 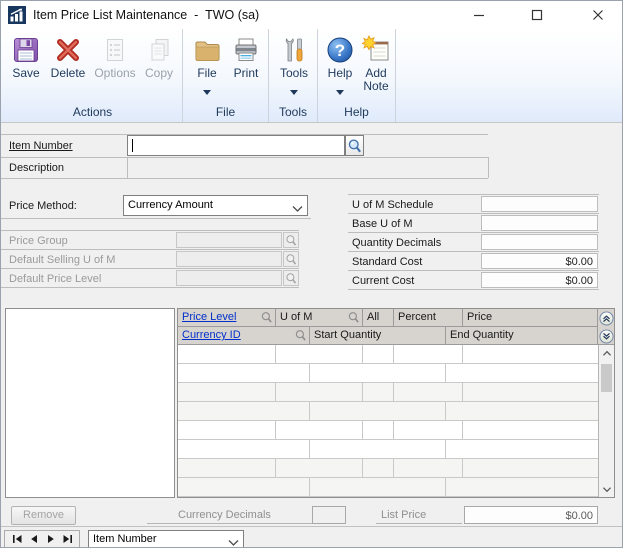 I want to click on browse-by-dropdown: Item Number, so click(x=166, y=538).